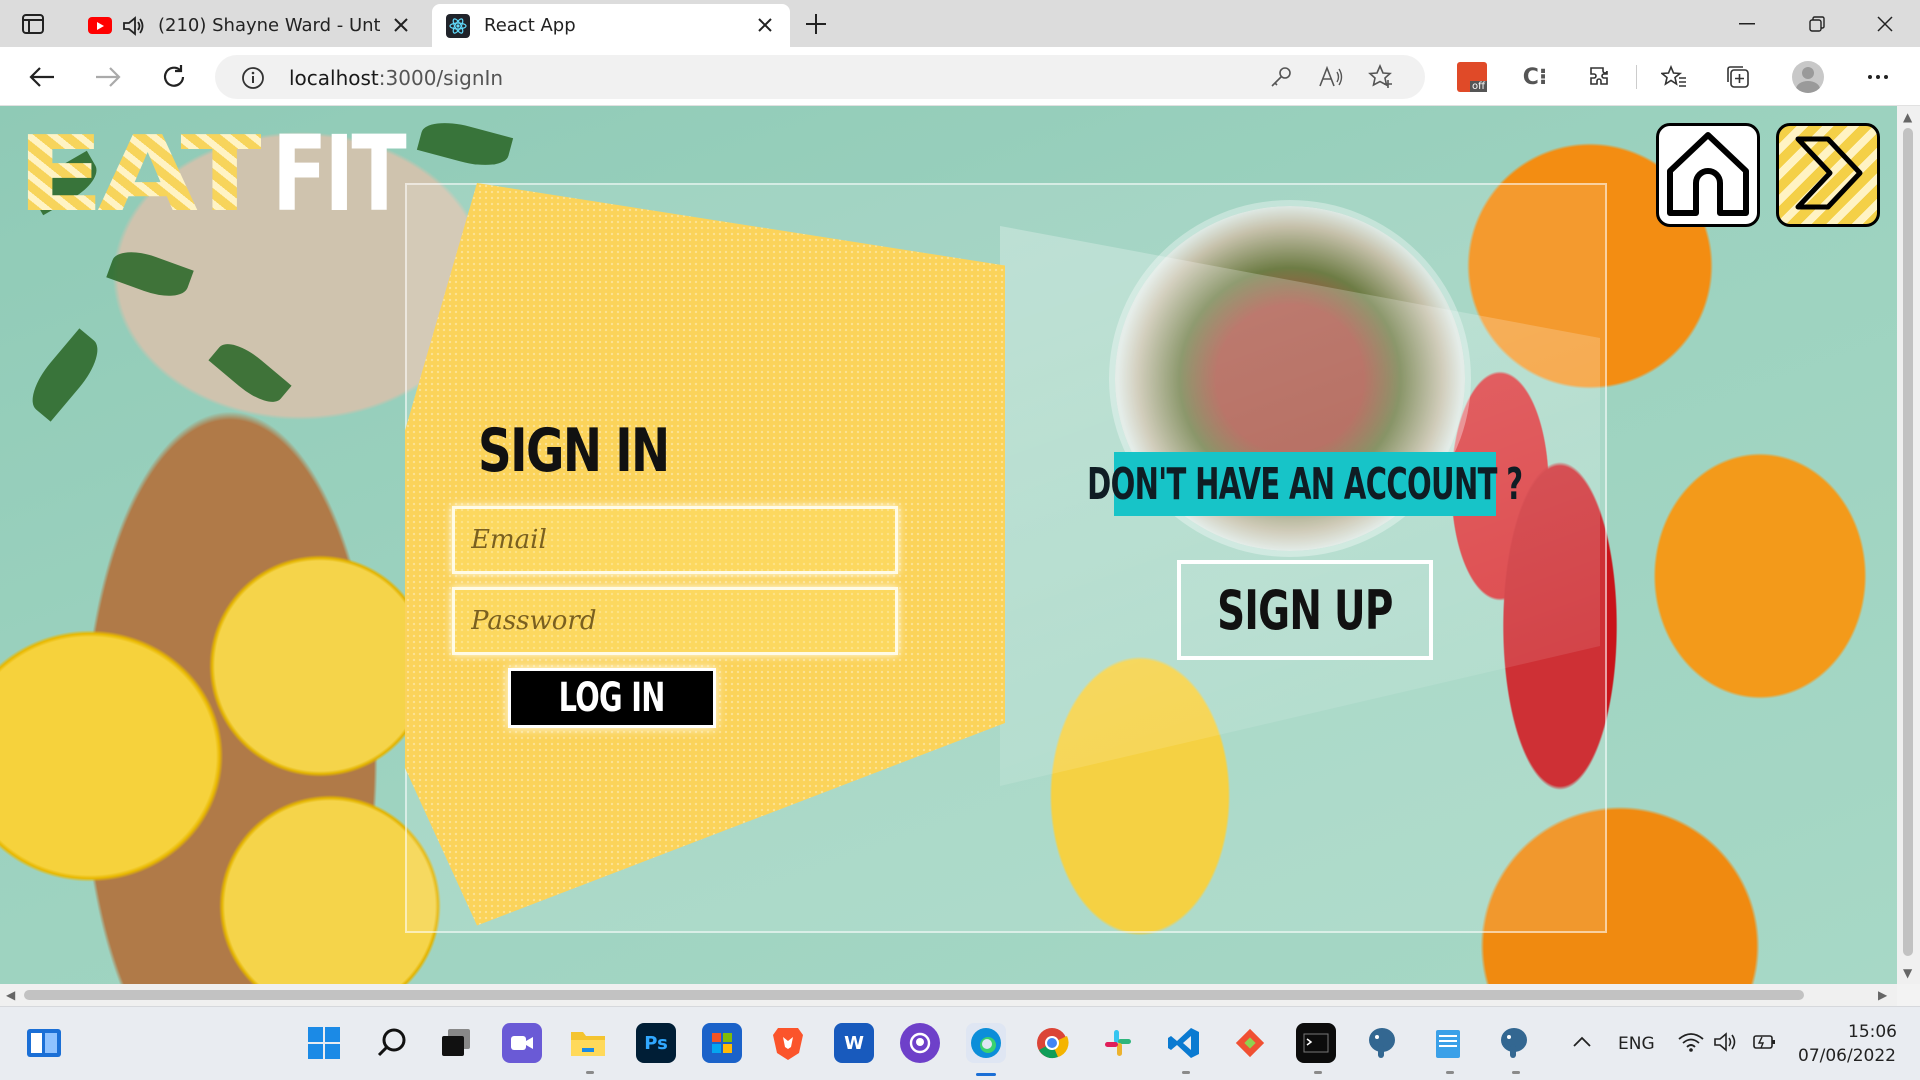  Describe the element at coordinates (820, 77) in the screenshot. I see `address-bar: localhost:3000/signIn` at that location.